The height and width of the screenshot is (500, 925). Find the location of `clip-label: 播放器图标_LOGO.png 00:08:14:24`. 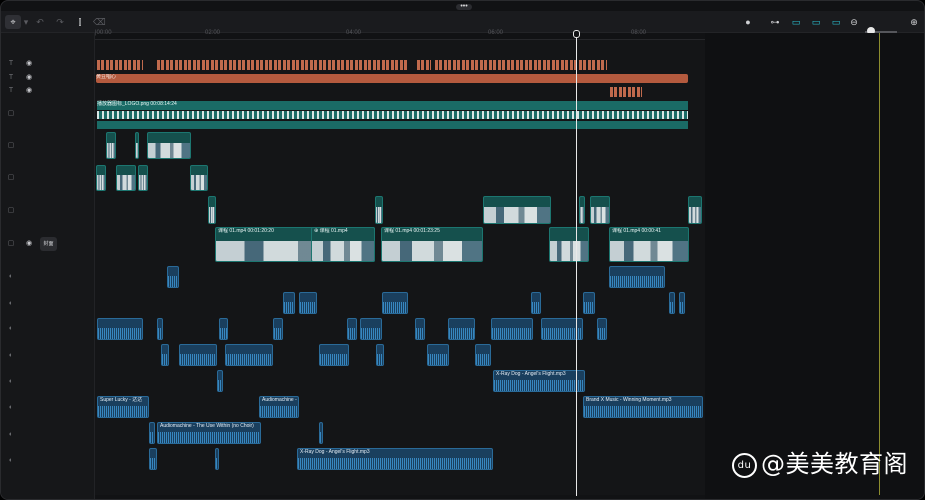

clip-label: 播放器图标_LOGO.png 00:08:14:24 is located at coordinates (137, 104).